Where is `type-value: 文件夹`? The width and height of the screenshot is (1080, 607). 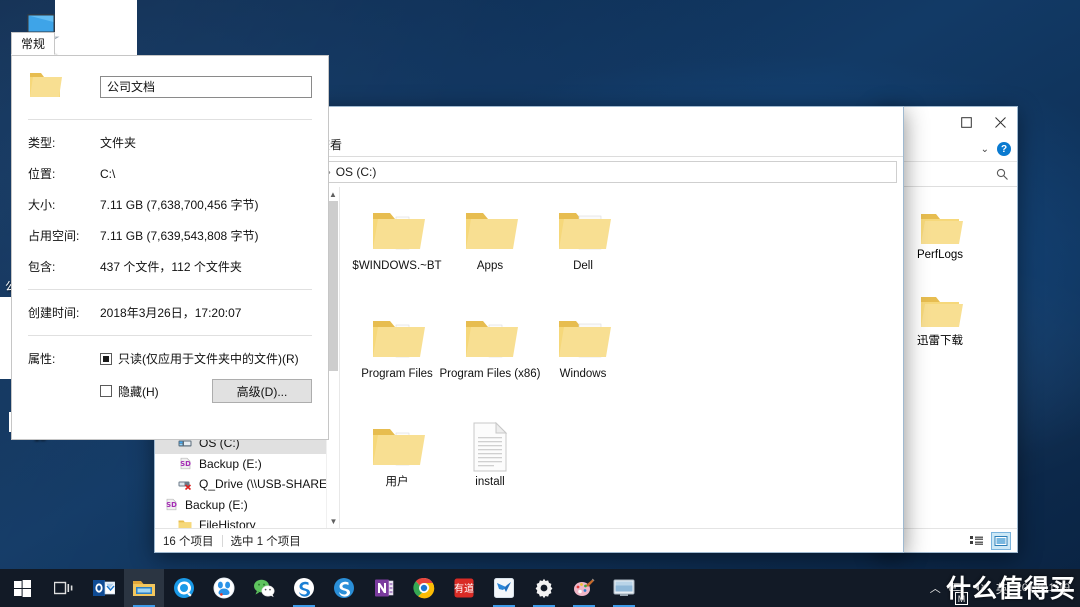 type-value: 文件夹 is located at coordinates (118, 143).